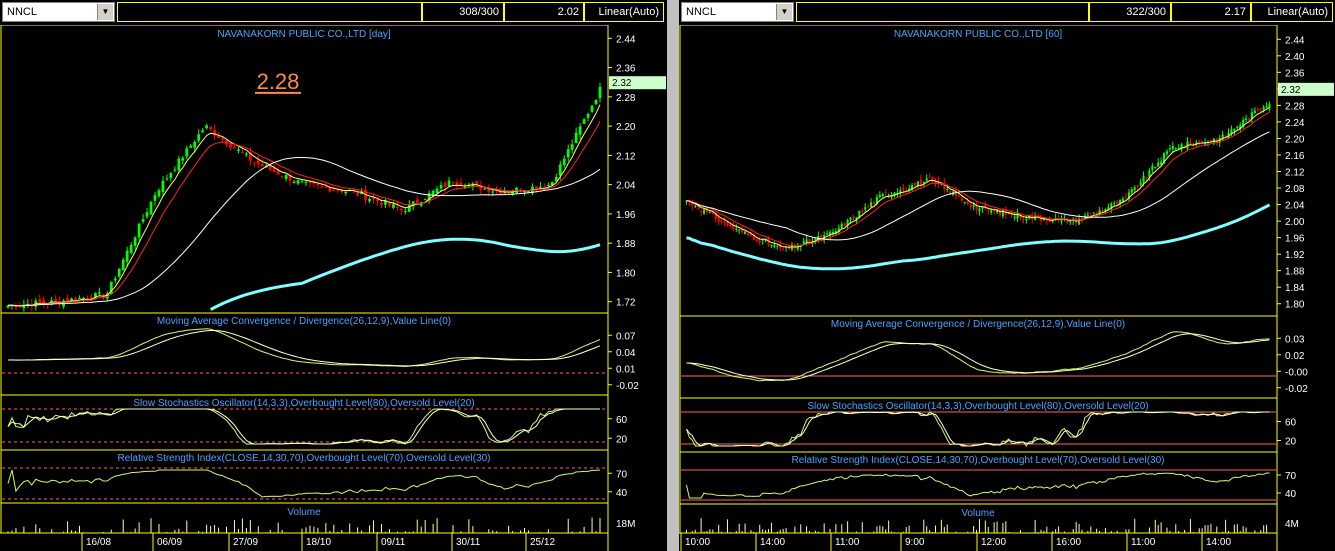 This screenshot has width=1335, height=551. I want to click on price-tick-label: 2.44, so click(626, 39).